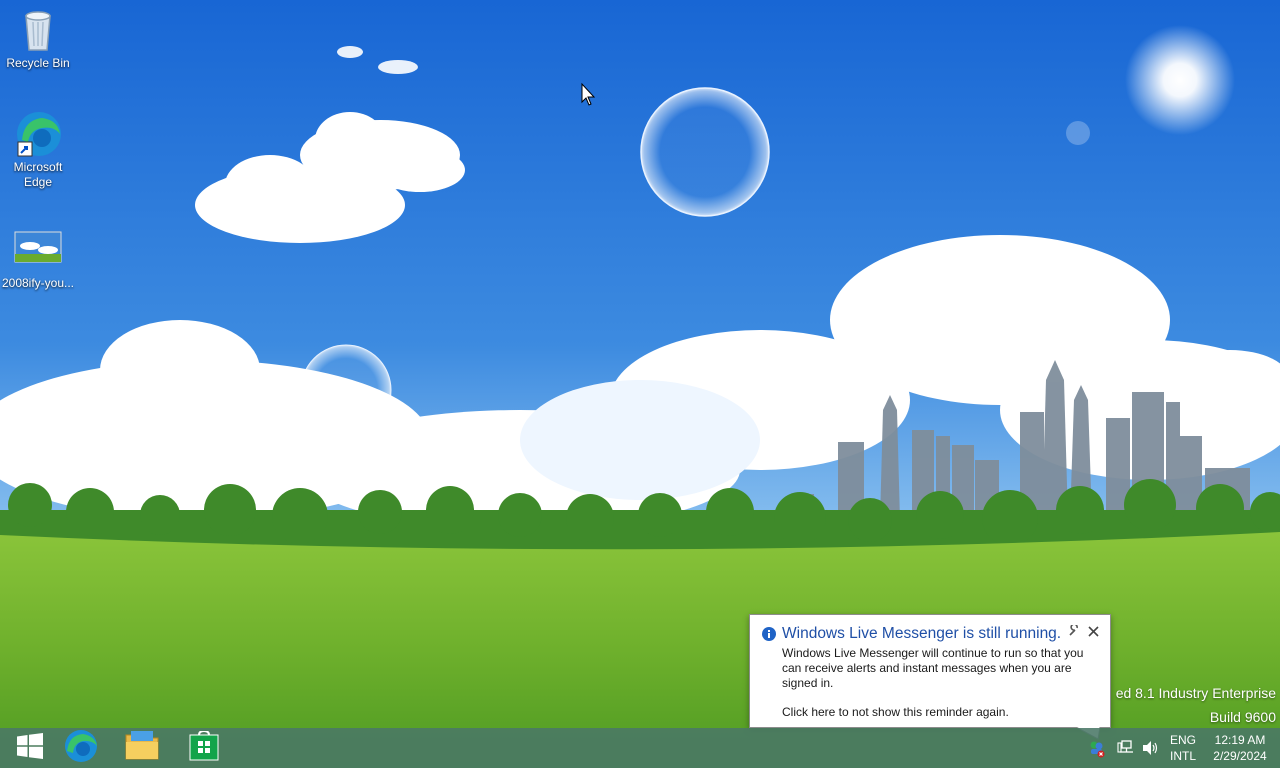 The height and width of the screenshot is (768, 1280). I want to click on volume-icon, so click(1151, 750).